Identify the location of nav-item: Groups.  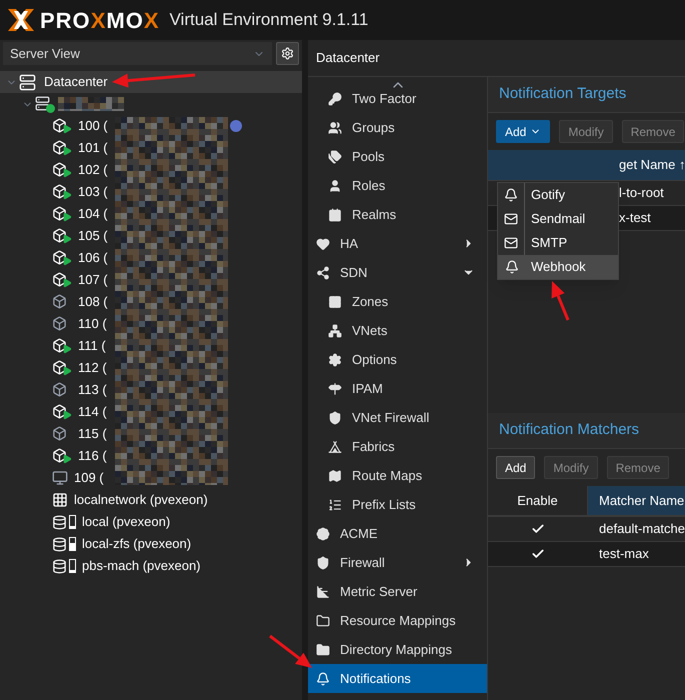
(397, 127).